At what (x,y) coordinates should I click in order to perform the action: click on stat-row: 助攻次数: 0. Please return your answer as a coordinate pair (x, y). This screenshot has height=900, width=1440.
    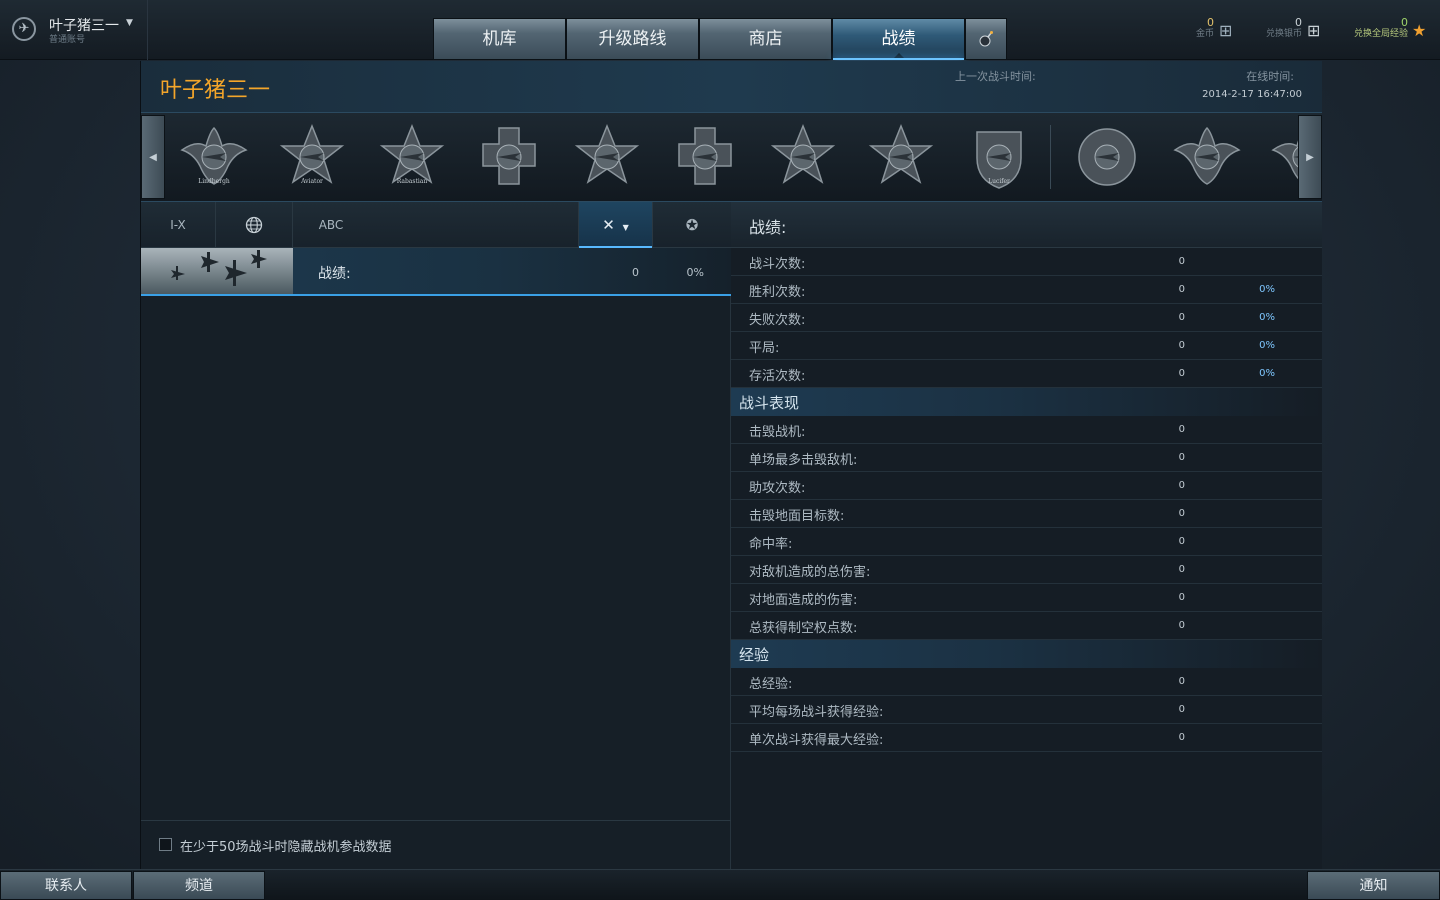
    Looking at the image, I should click on (1026, 486).